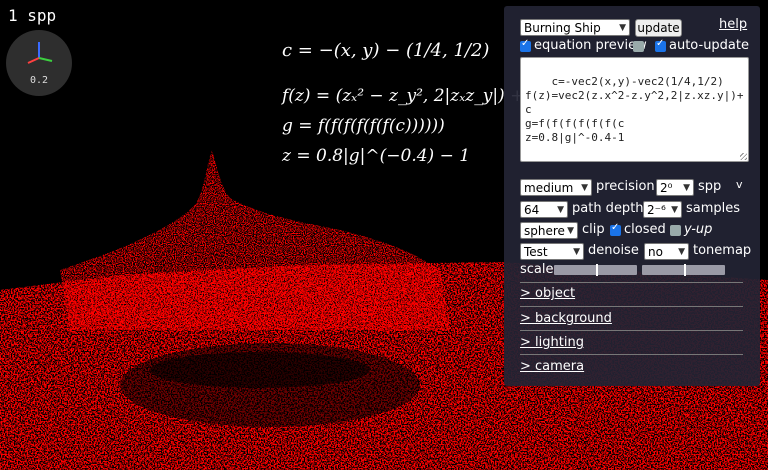  Describe the element at coordinates (631, 318) in the screenshot. I see `section-background: > background` at that location.